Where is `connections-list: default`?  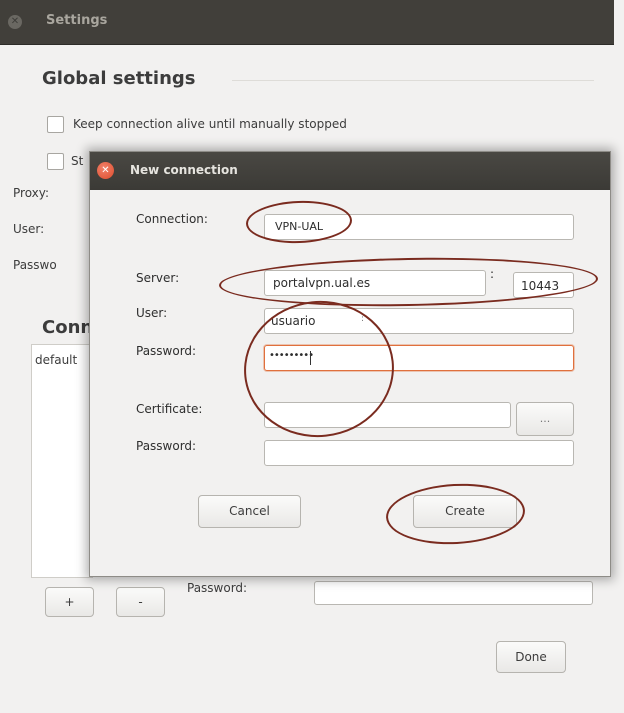
connections-list: default is located at coordinates (62, 461).